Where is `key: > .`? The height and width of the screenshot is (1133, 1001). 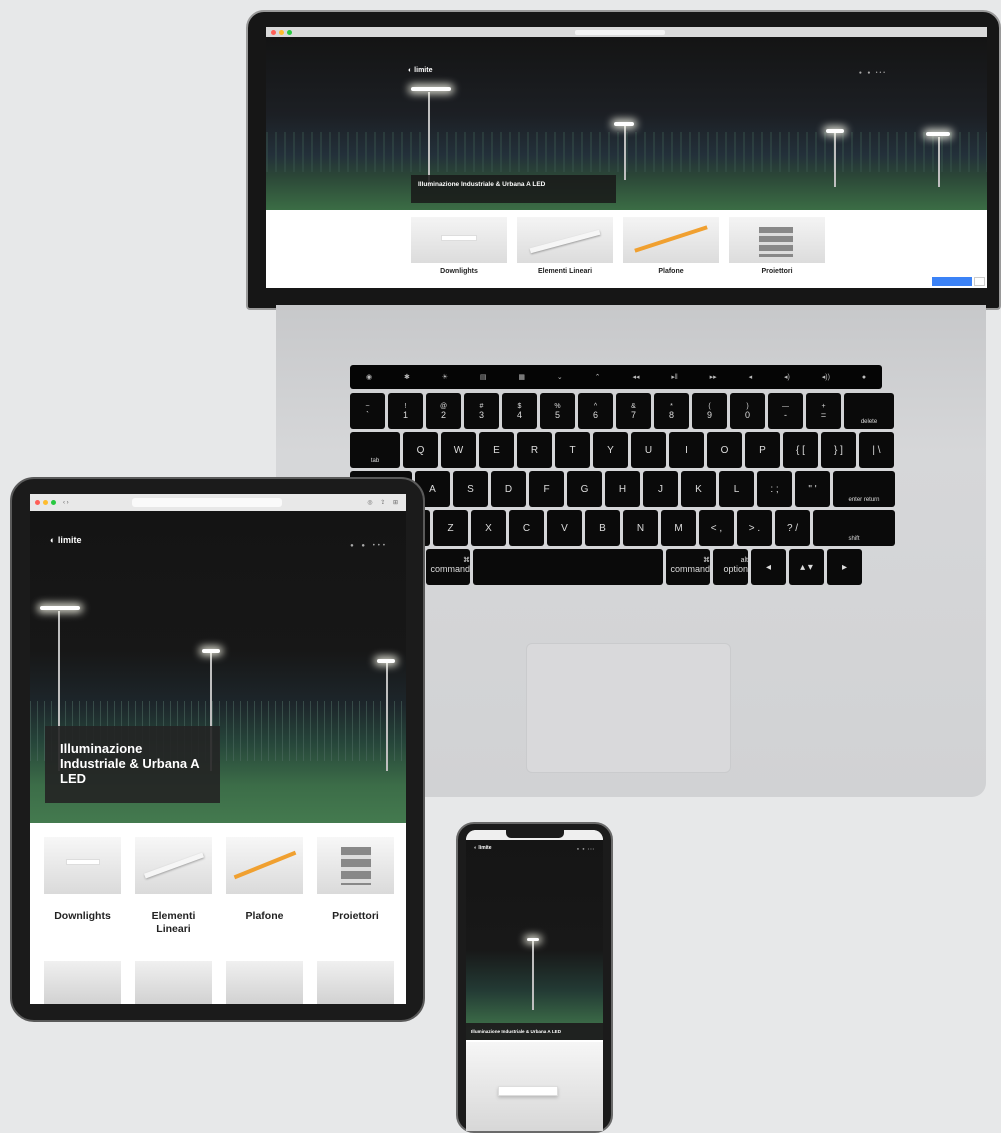
key: > . is located at coordinates (754, 528).